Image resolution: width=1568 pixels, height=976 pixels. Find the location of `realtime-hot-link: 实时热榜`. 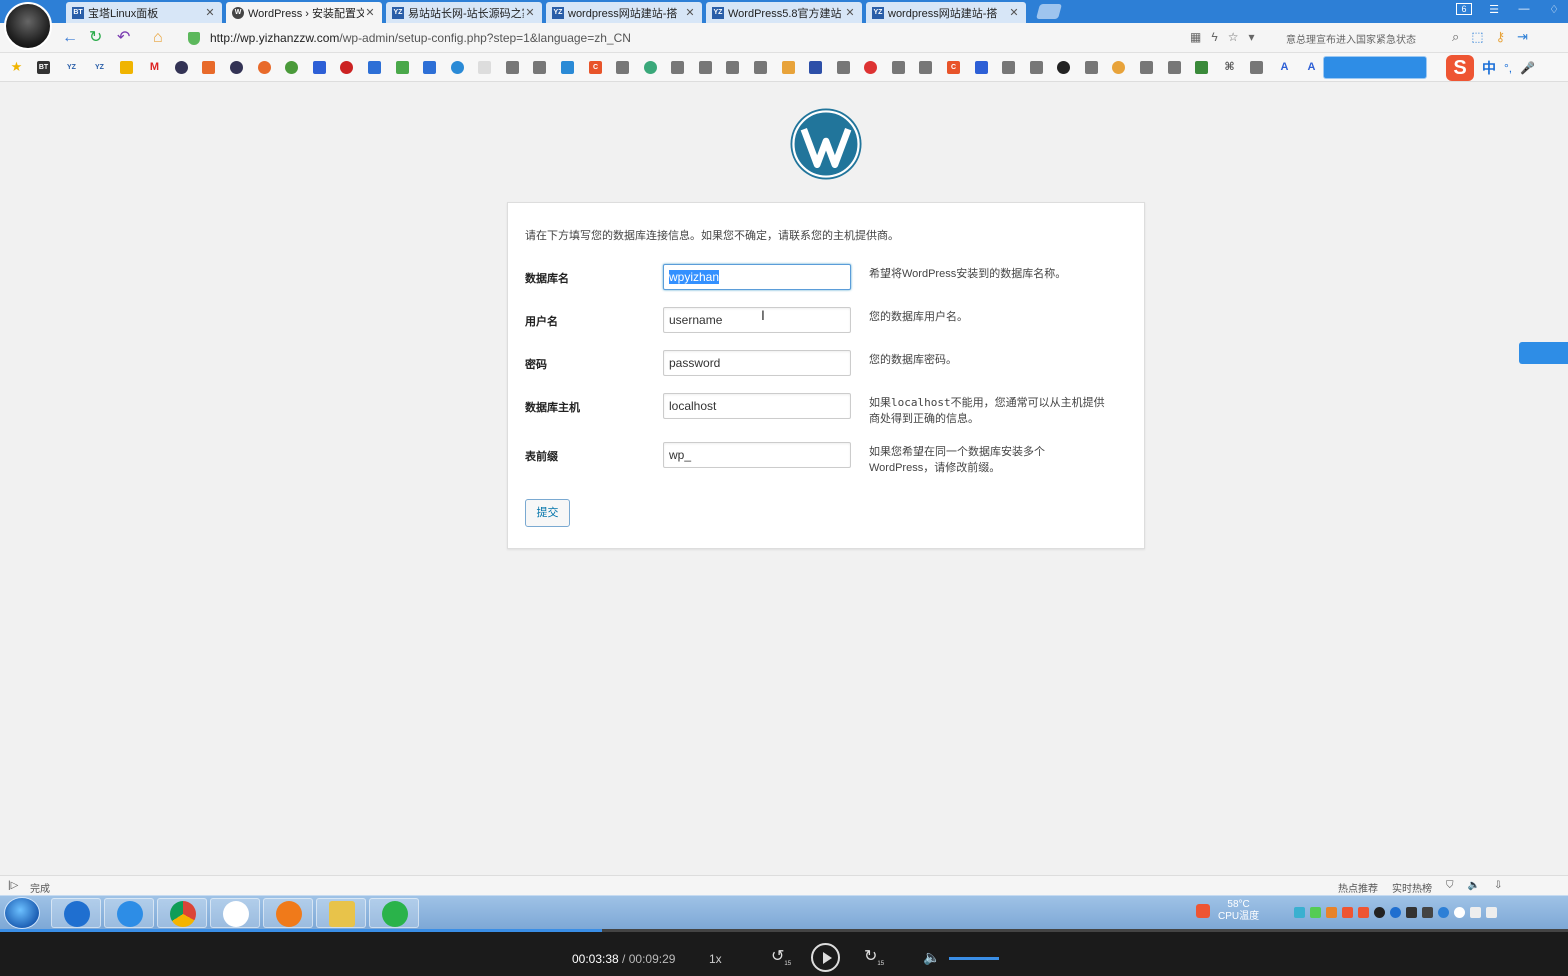

realtime-hot-link: 实时热榜 is located at coordinates (1412, 887).